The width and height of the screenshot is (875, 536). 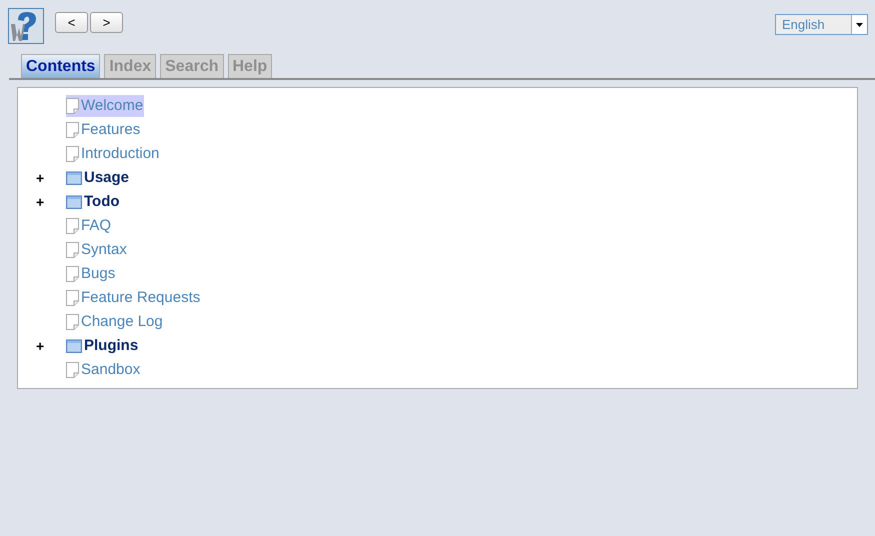 What do you see at coordinates (192, 66) in the screenshot?
I see `tab: Search` at bounding box center [192, 66].